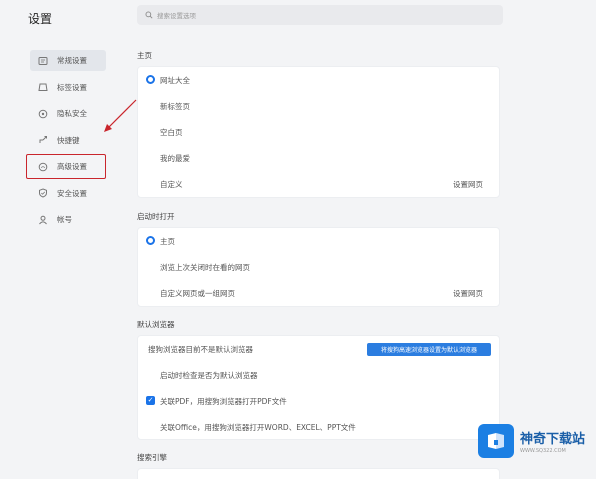 This screenshot has height=479, width=596. What do you see at coordinates (42, 87) in the screenshot?
I see `tab-icon` at bounding box center [42, 87].